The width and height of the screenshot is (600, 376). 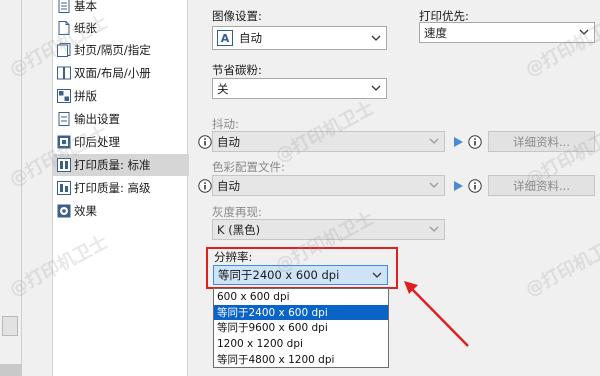 I want to click on paper-icon, so click(x=64, y=28).